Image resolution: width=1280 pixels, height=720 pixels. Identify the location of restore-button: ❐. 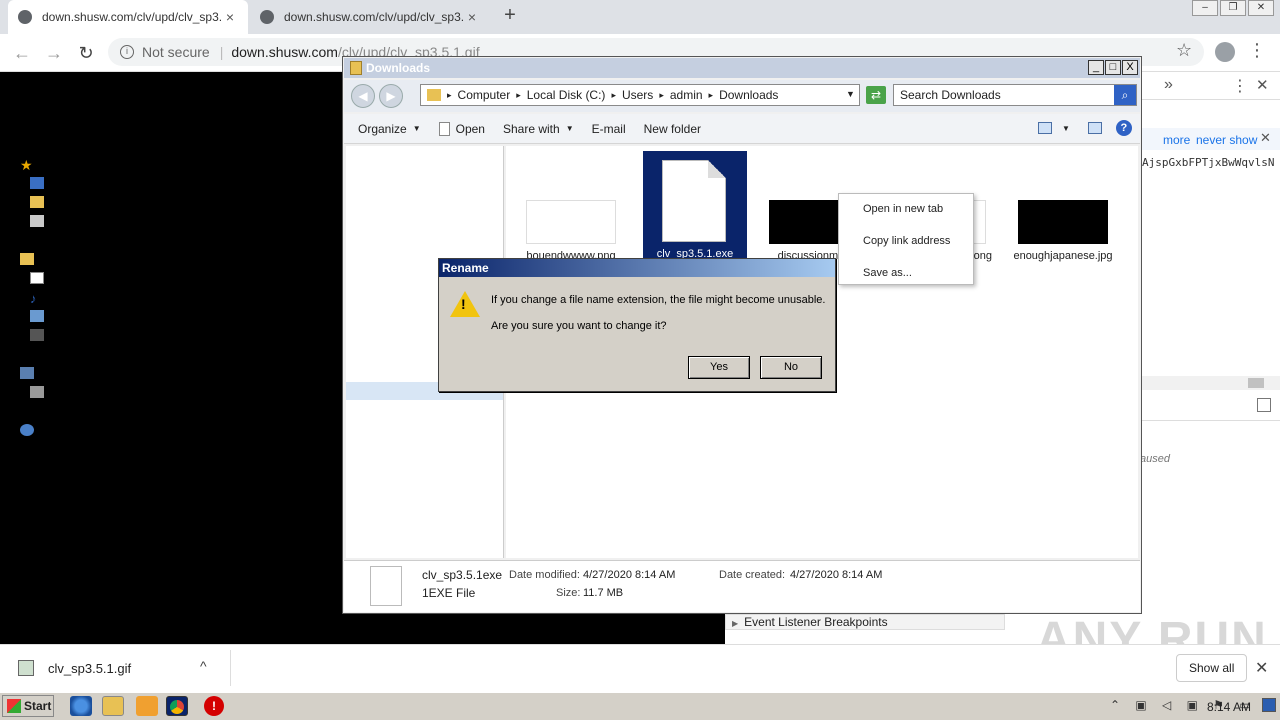
(1233, 8).